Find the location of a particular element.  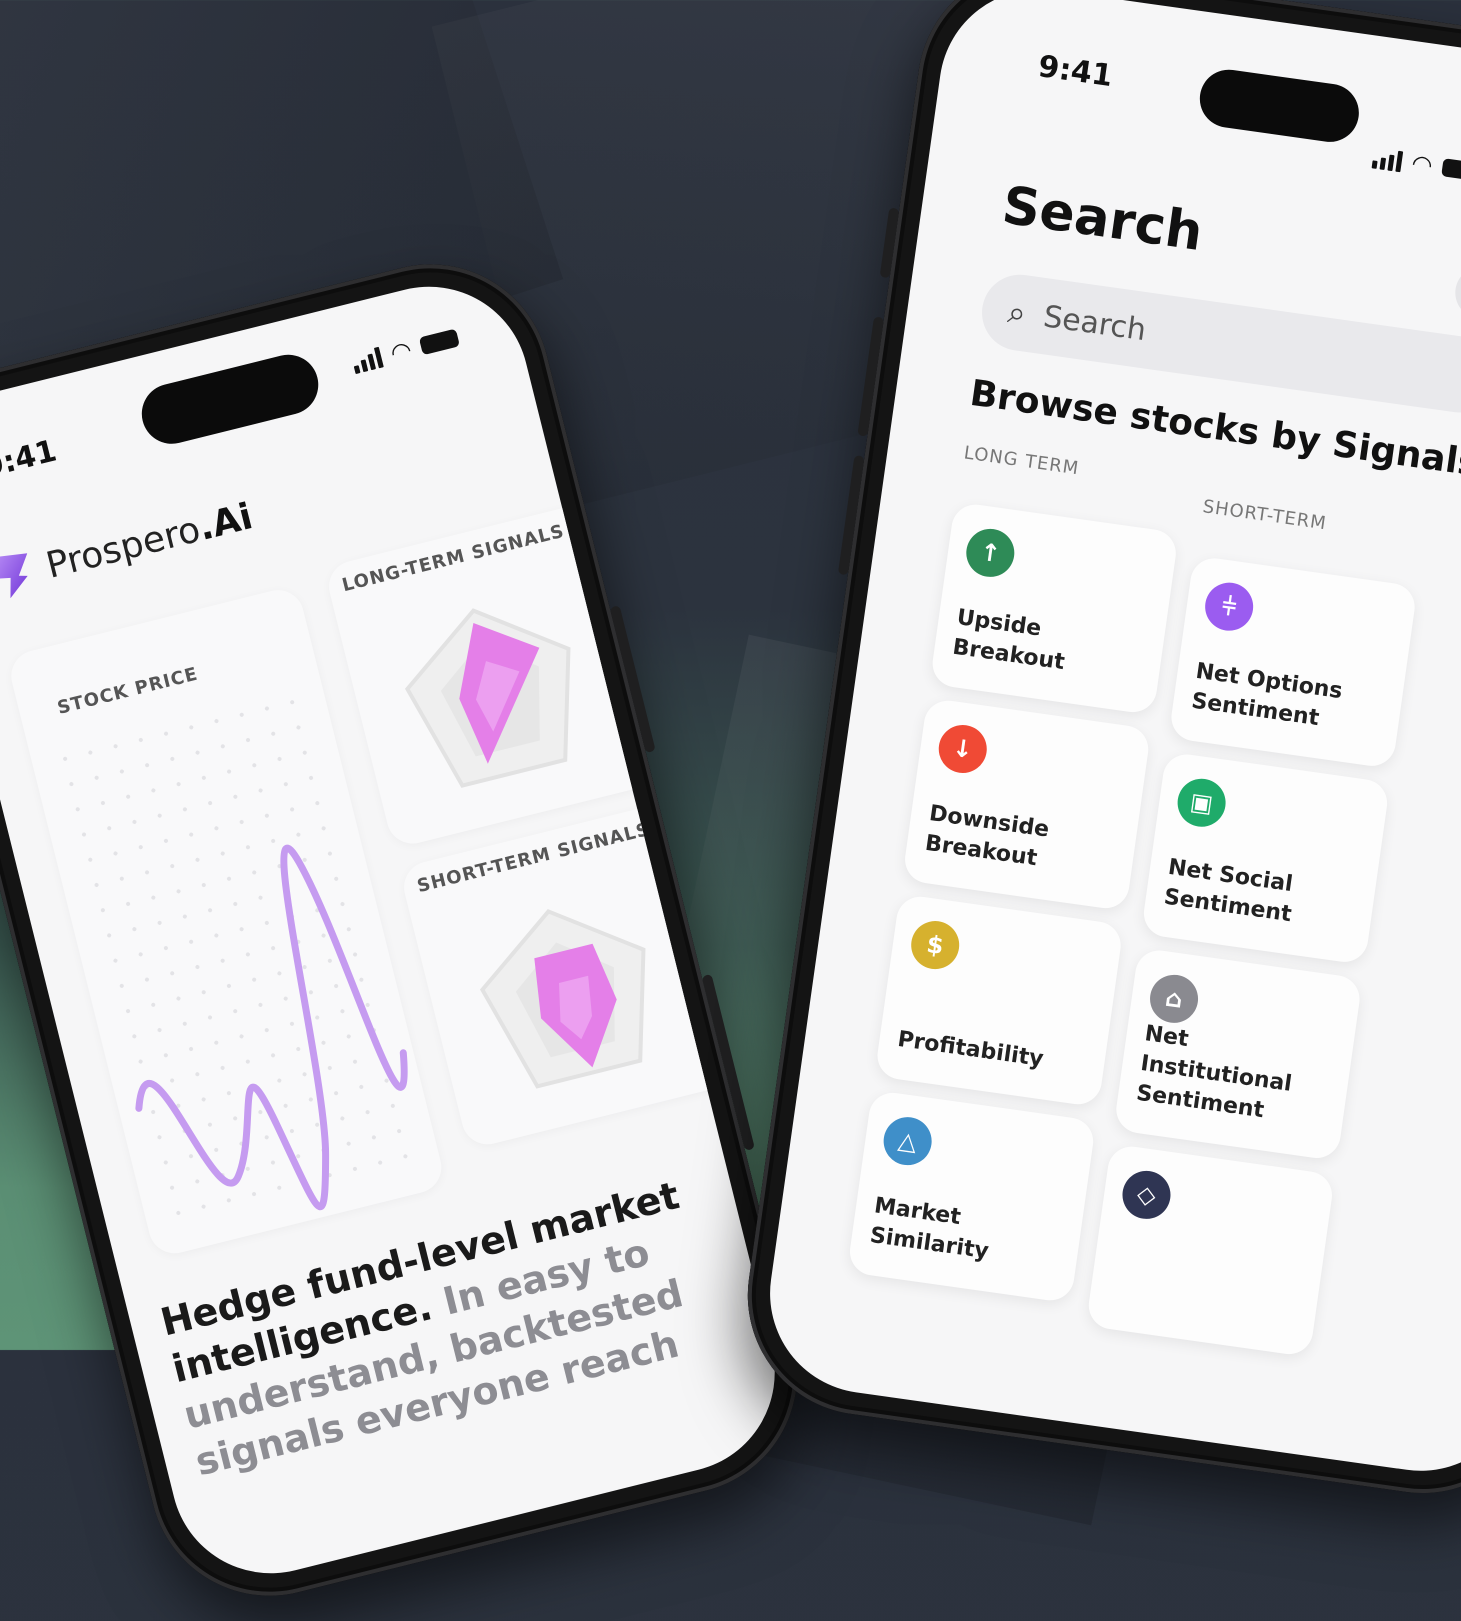

card-label: Net Options Sentiment is located at coordinates (1267, 695).